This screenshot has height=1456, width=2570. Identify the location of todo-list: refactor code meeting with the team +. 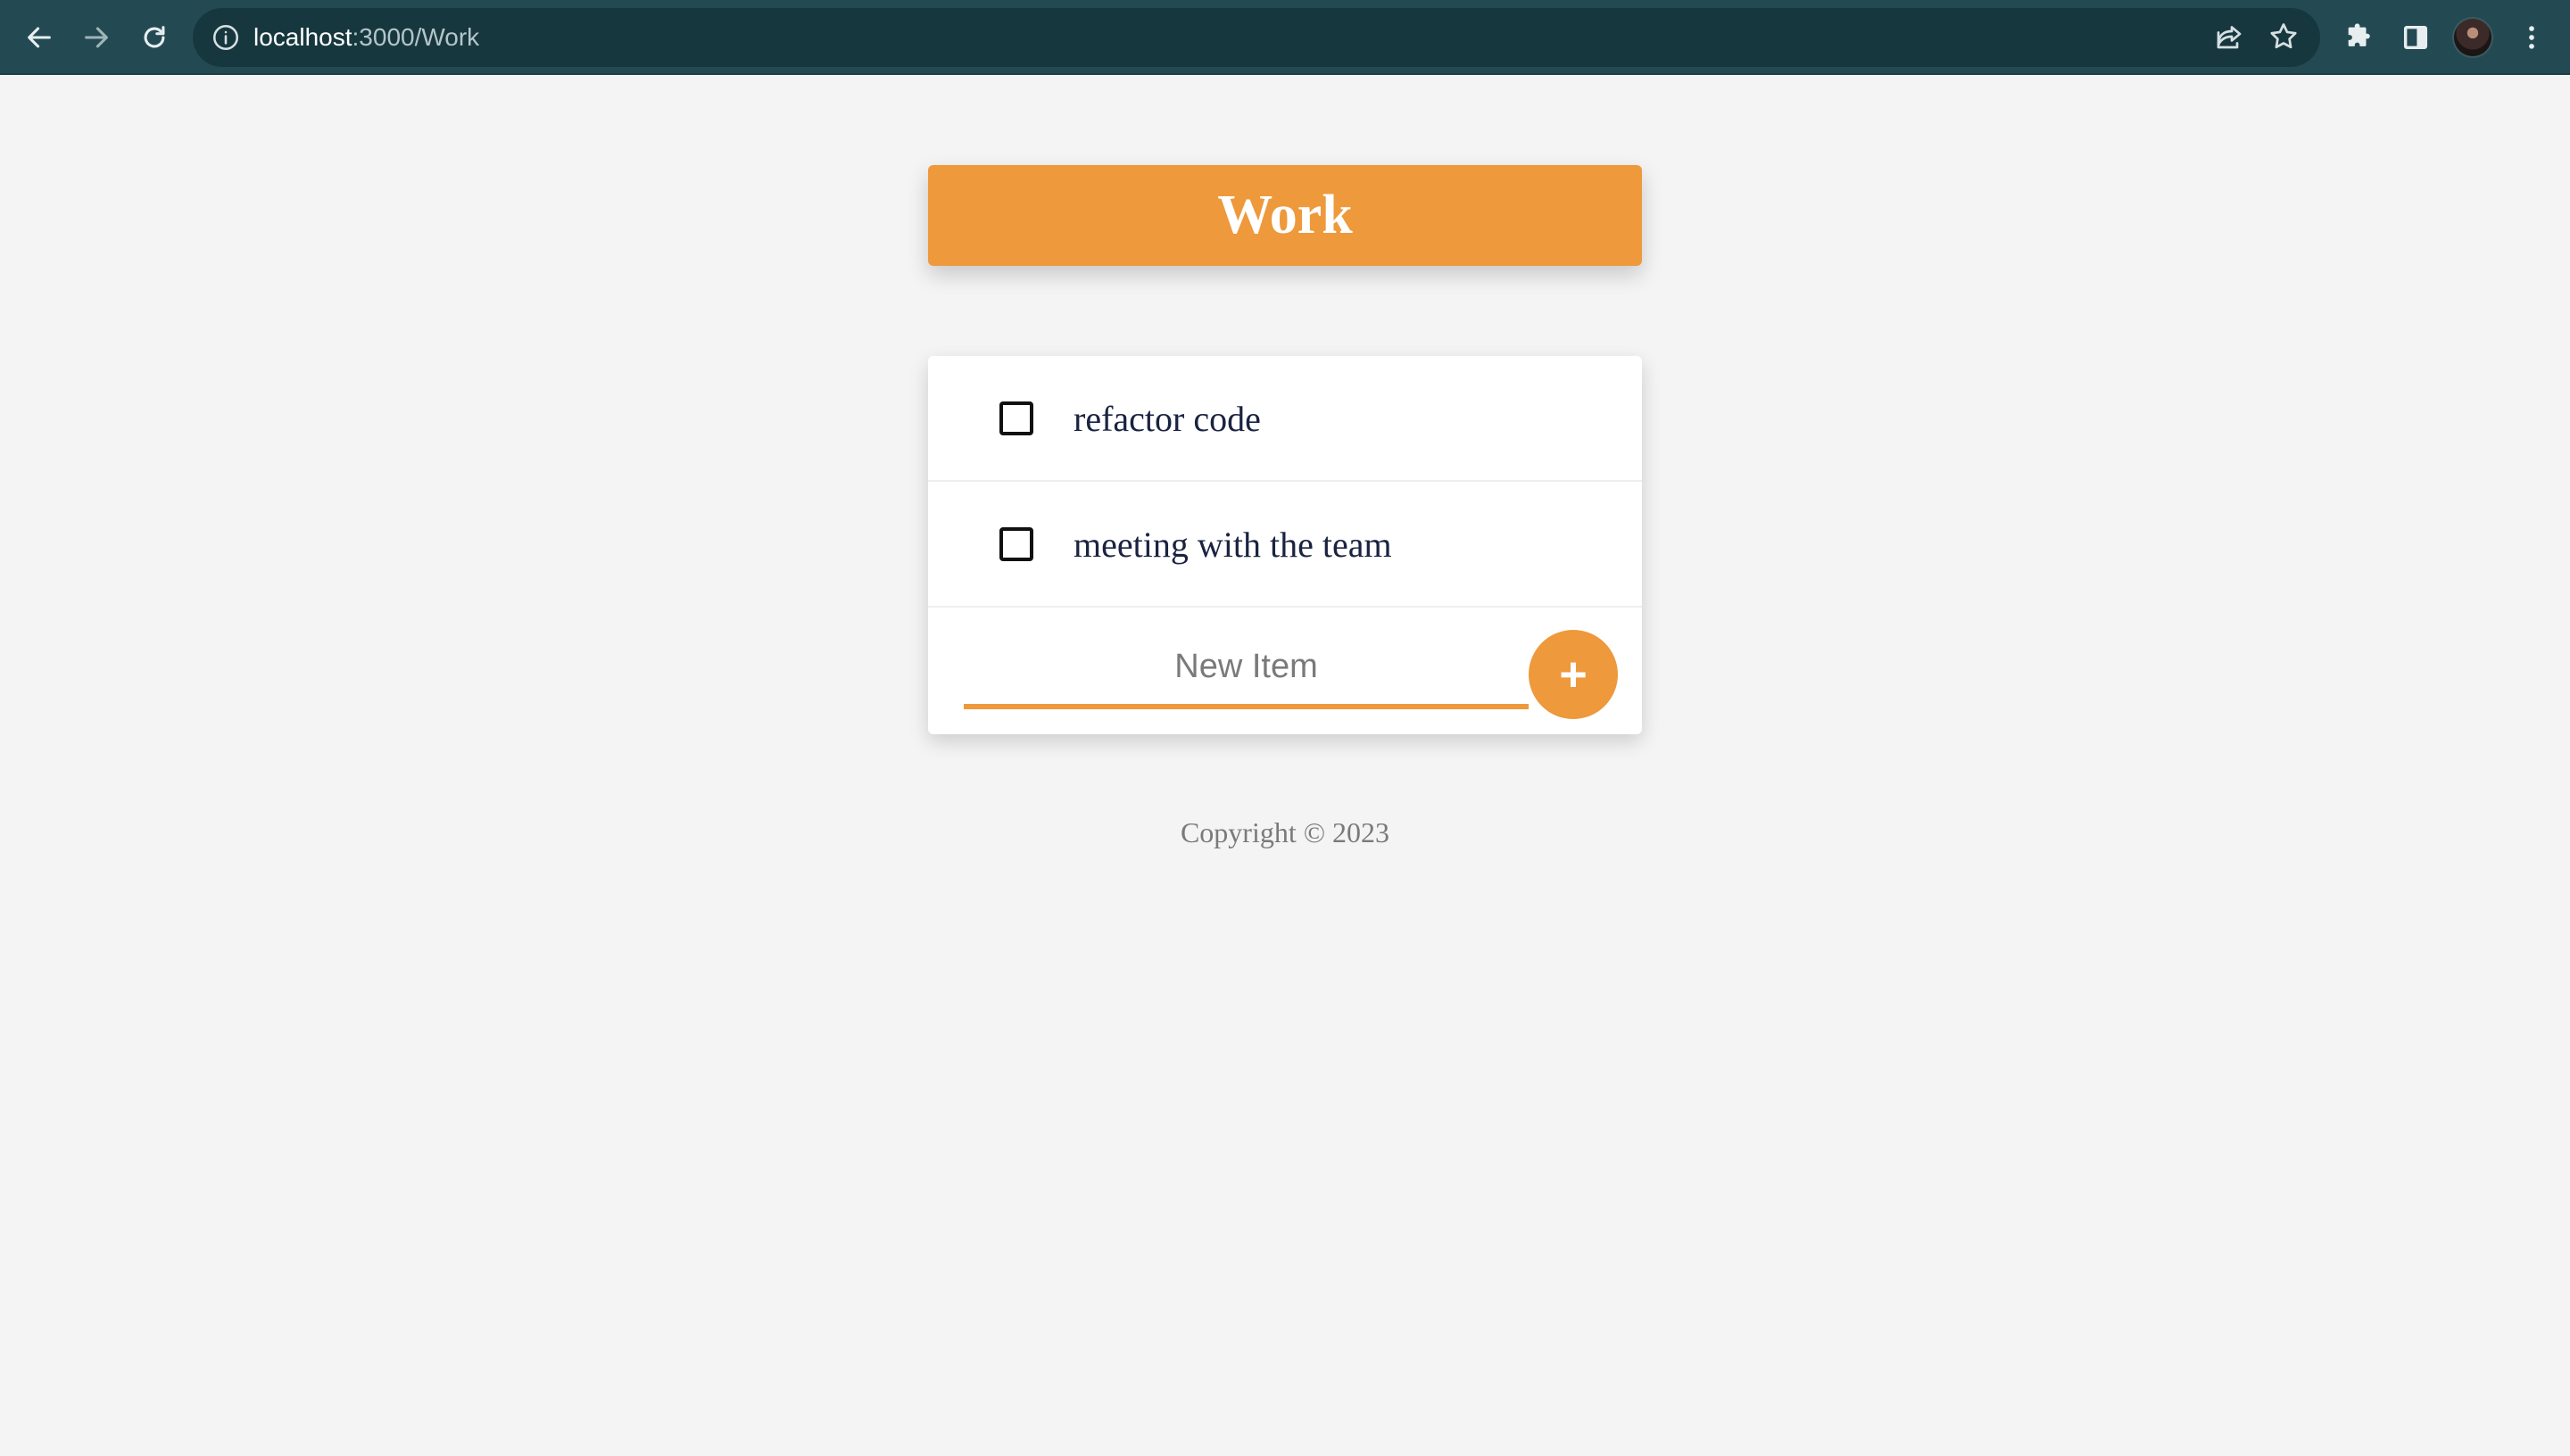
(1285, 545).